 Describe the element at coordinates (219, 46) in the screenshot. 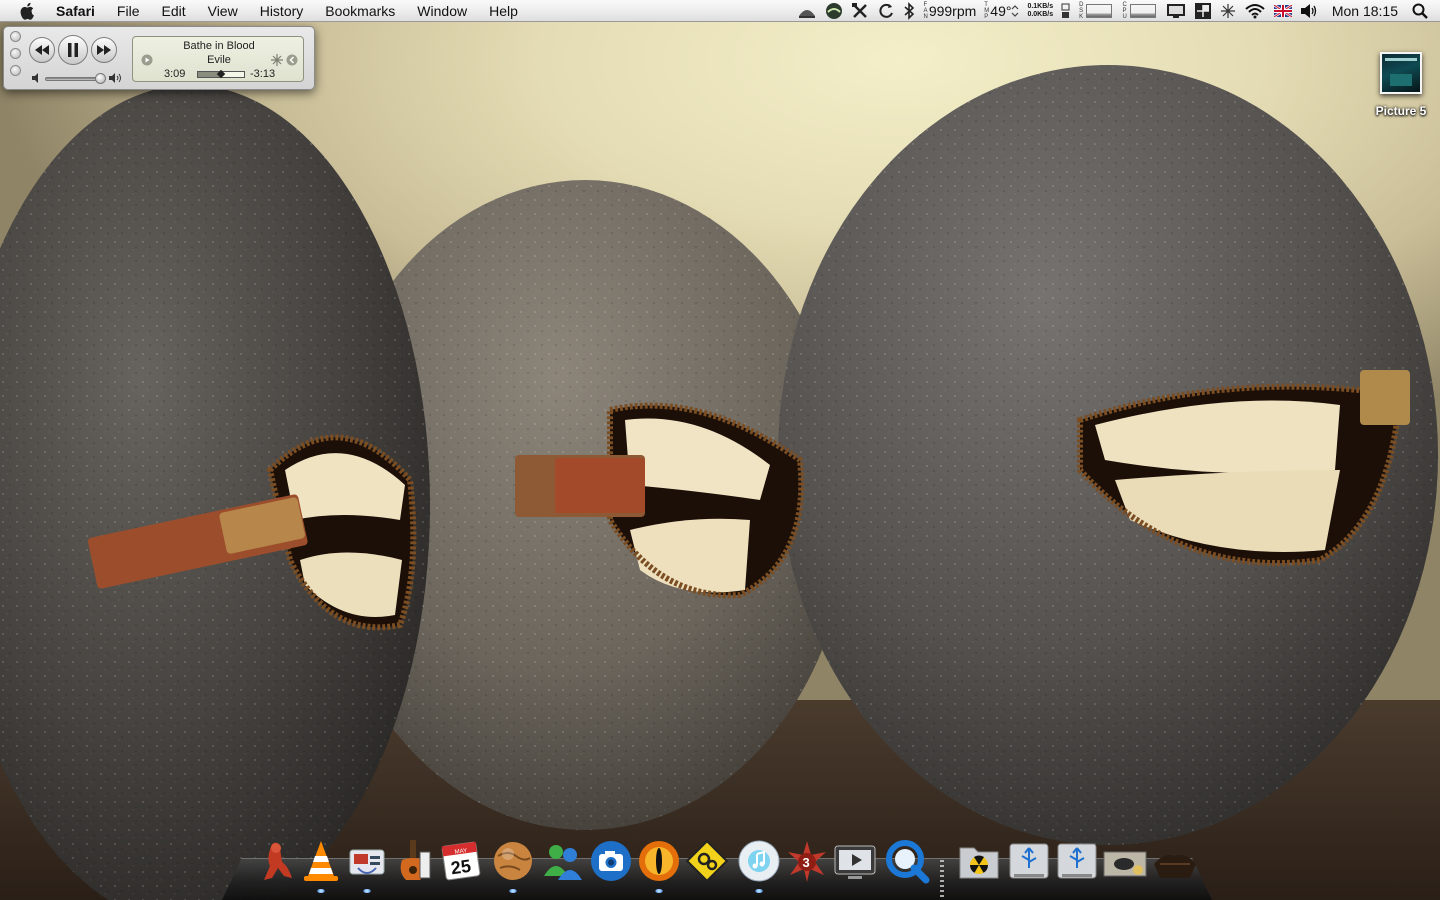

I see `track-title: Bathe in Blood` at that location.